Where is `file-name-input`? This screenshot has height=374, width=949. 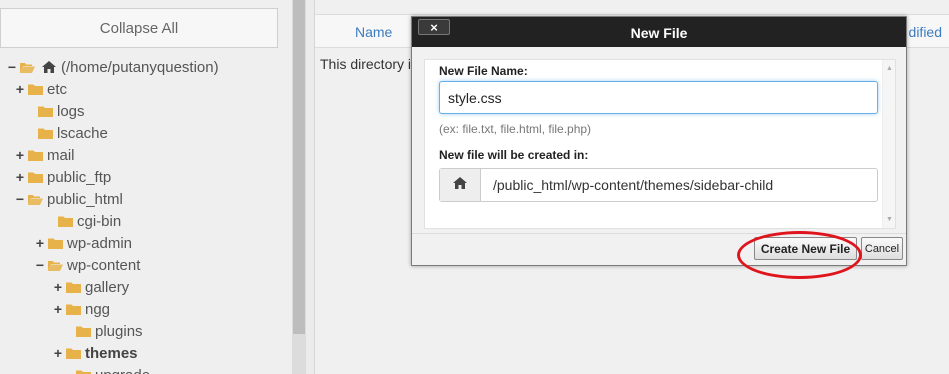
file-name-input is located at coordinates (658, 97).